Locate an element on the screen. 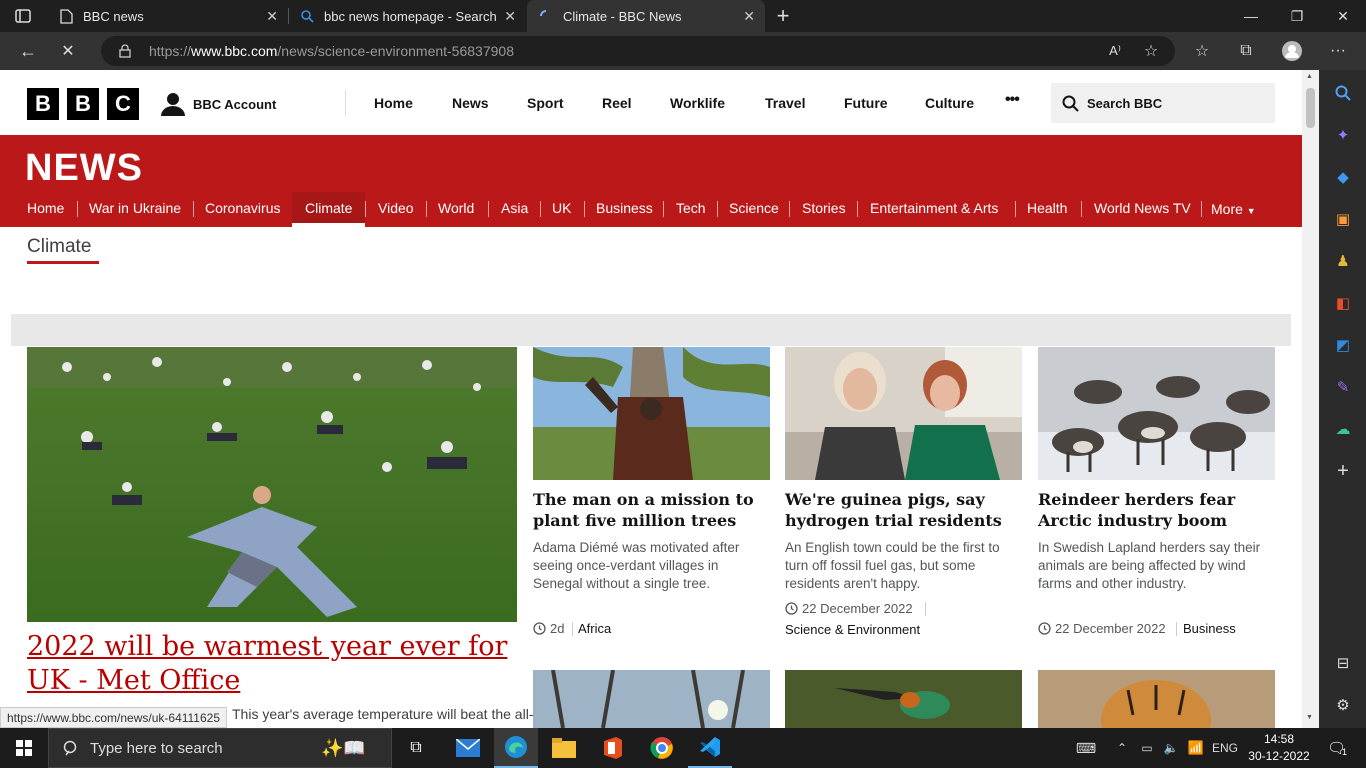 The width and height of the screenshot is (1366, 768). bbc-search-box: Search BBC is located at coordinates (1163, 103).